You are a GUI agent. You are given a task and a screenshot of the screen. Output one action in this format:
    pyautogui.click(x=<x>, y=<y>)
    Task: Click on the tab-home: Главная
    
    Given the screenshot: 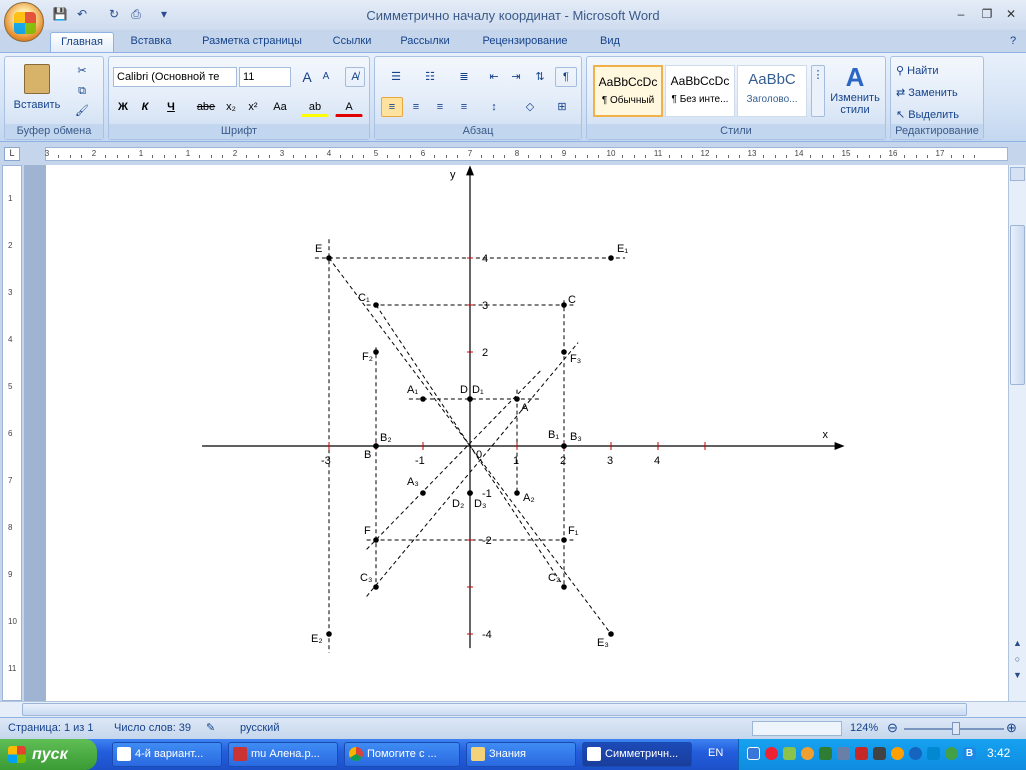 What is the action you would take?
    pyautogui.click(x=82, y=42)
    